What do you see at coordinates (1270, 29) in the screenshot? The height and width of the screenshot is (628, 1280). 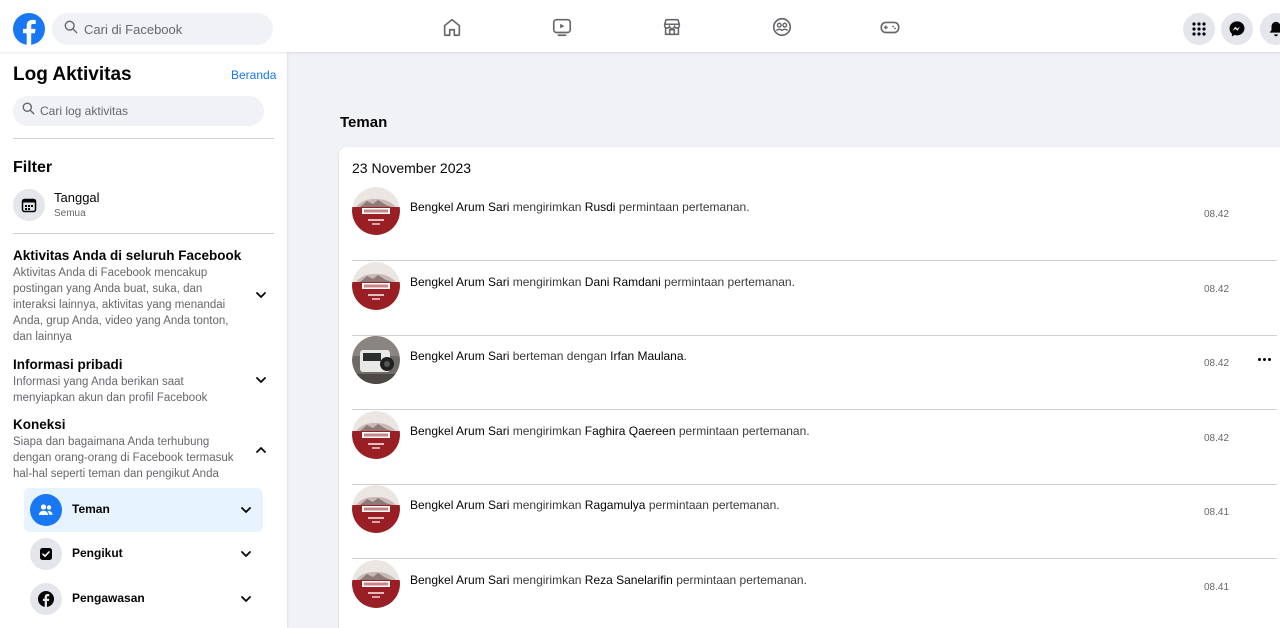 I see `notifications-icon` at bounding box center [1270, 29].